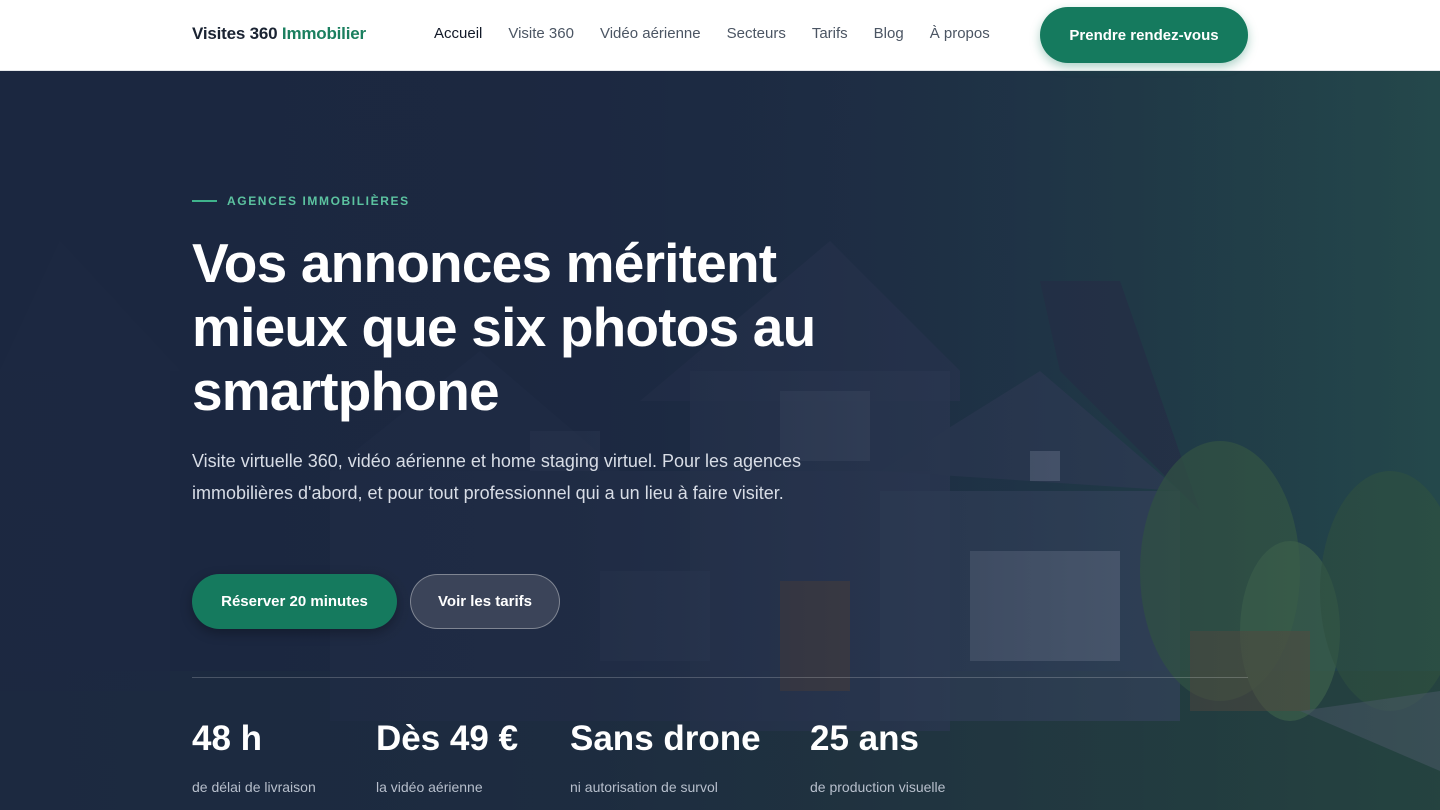 The height and width of the screenshot is (810, 1440). I want to click on book-appointment-button: Prendre rendez-vous, so click(1144, 35).